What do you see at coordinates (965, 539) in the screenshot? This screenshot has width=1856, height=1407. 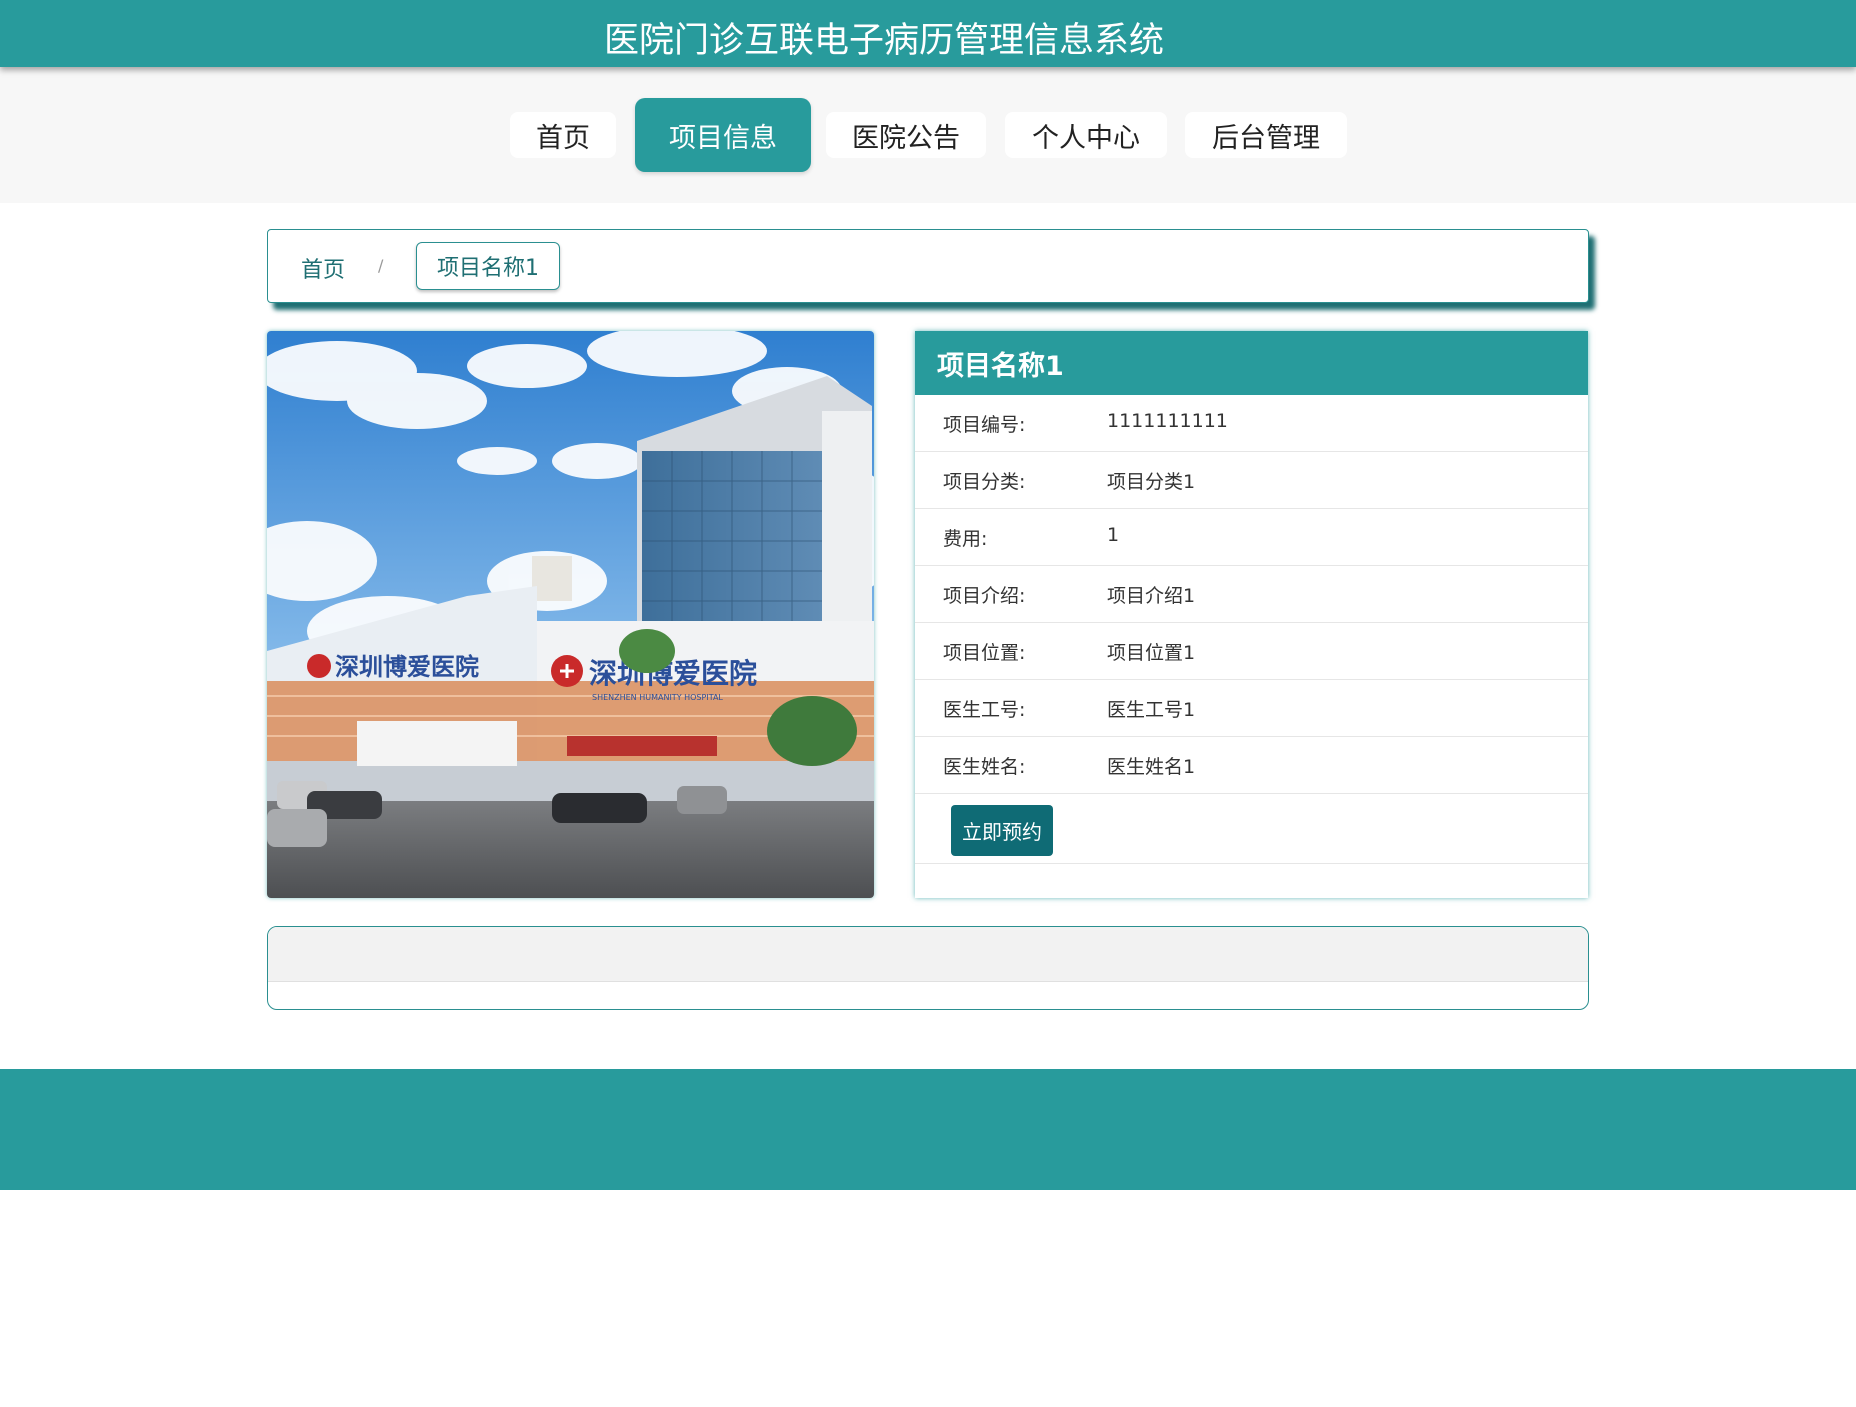 I see `field-label: 费用:` at bounding box center [965, 539].